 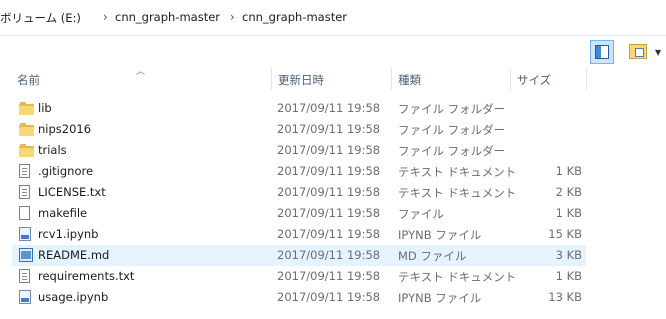 What do you see at coordinates (333, 52) in the screenshot?
I see `view-toolbar: ▼` at bounding box center [333, 52].